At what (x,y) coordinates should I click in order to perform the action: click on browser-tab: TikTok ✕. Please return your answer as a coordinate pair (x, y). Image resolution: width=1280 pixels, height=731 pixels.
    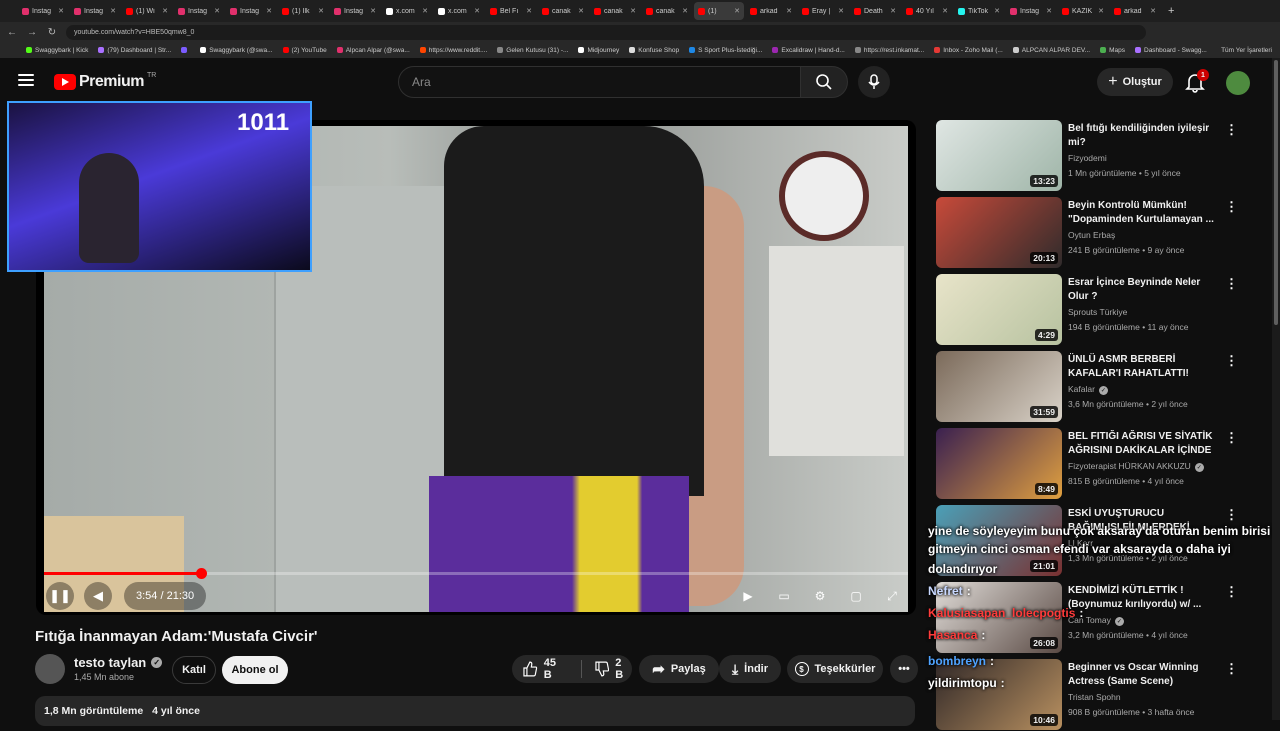
    Looking at the image, I should click on (979, 11).